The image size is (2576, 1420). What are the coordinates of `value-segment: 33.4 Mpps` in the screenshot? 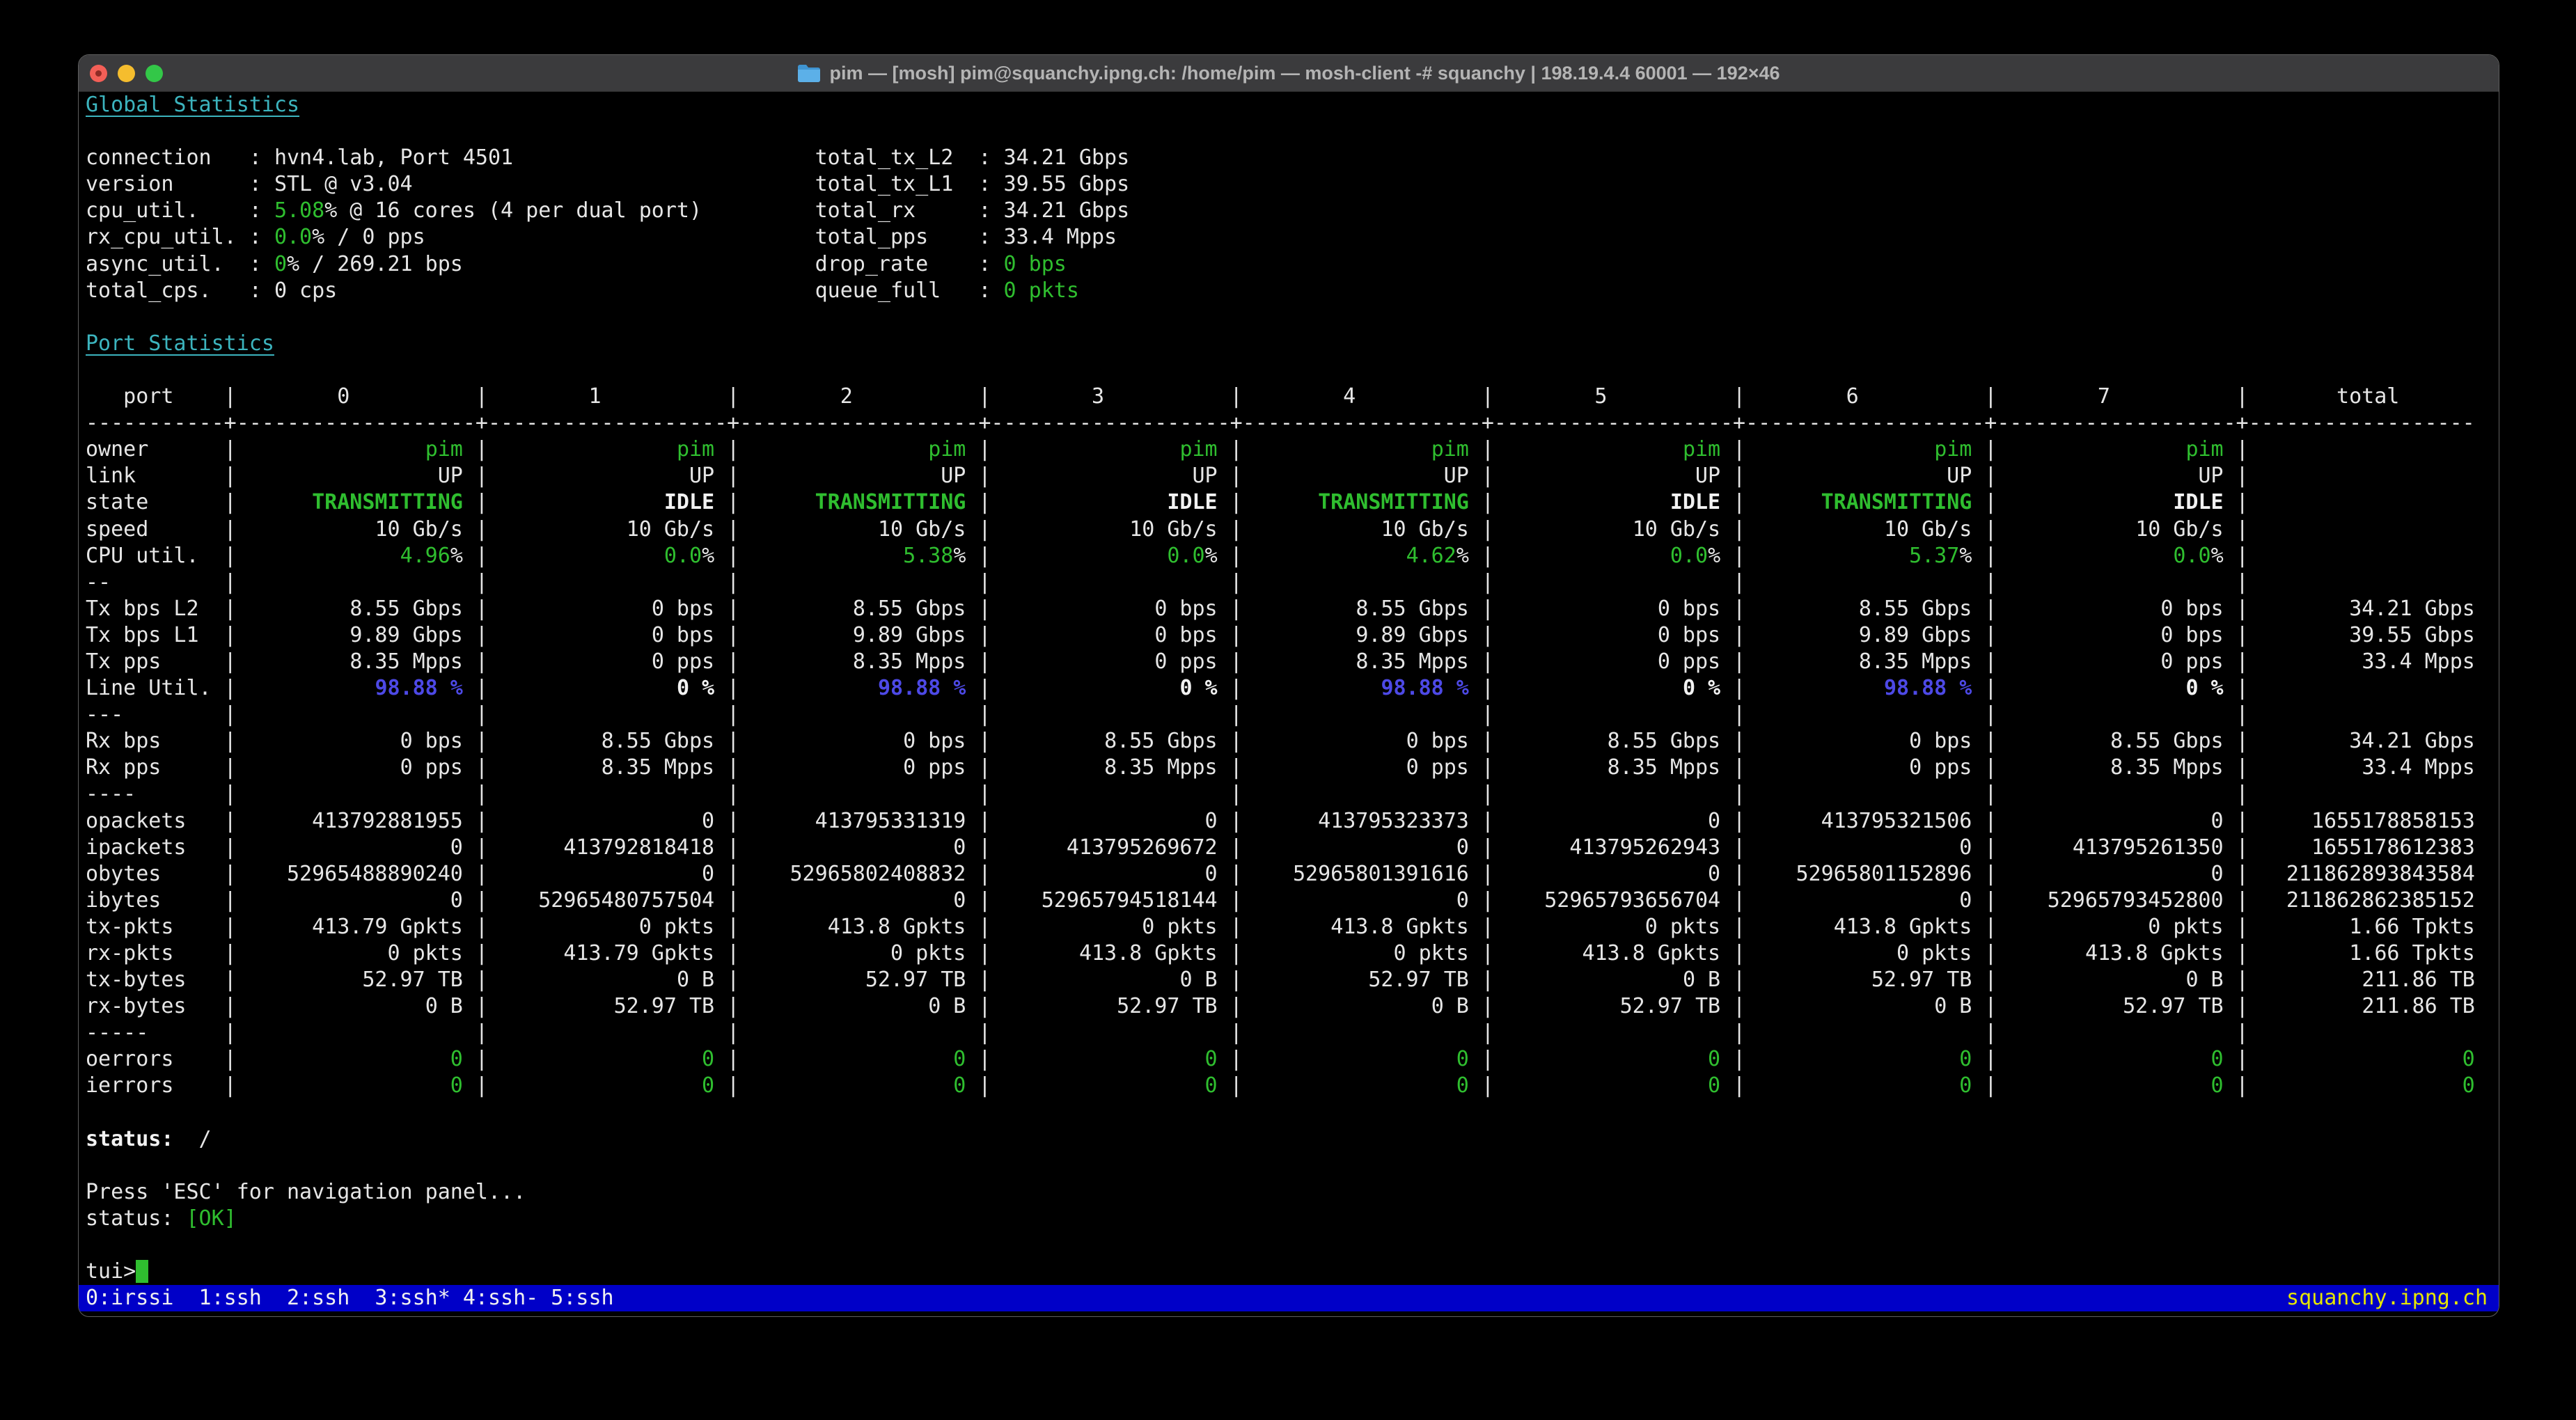 It's located at (1060, 237).